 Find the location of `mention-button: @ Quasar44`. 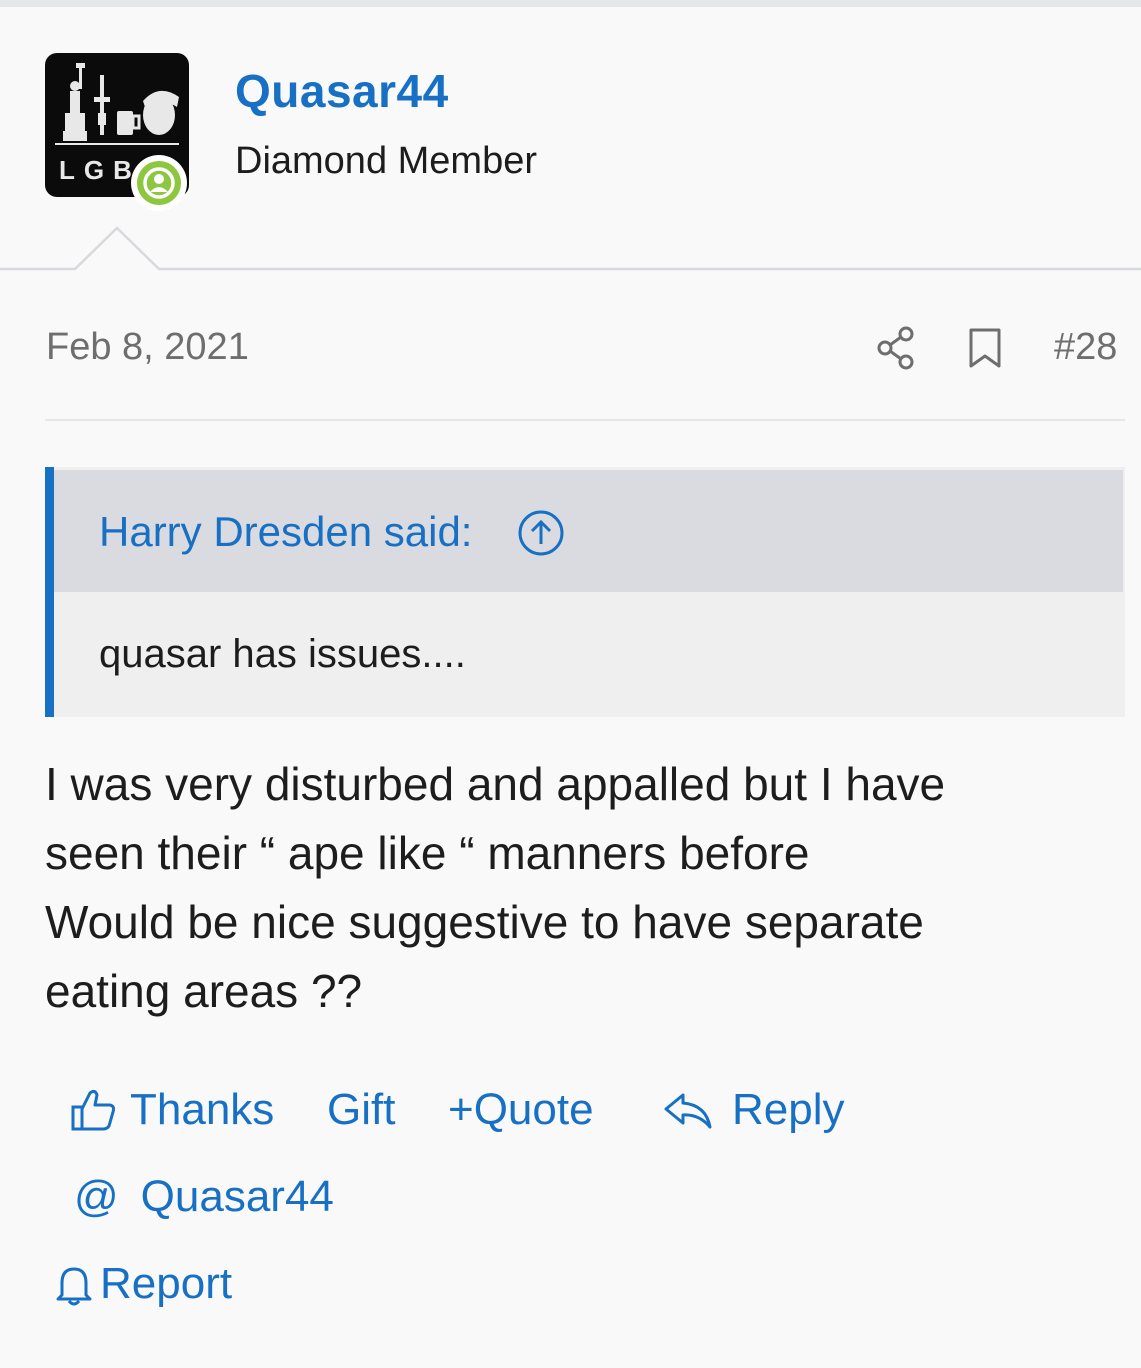

mention-button: @ Quasar44 is located at coordinates (204, 1197).